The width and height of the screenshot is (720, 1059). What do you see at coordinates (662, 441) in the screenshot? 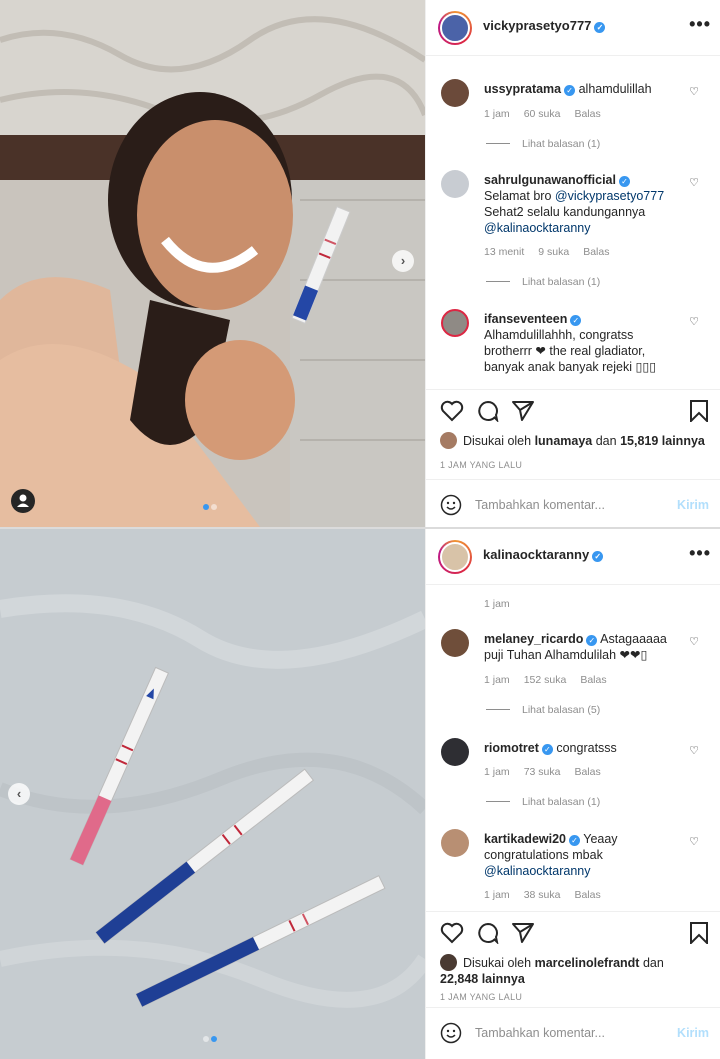
I see `likes-count: 15,819 lainnya` at bounding box center [662, 441].